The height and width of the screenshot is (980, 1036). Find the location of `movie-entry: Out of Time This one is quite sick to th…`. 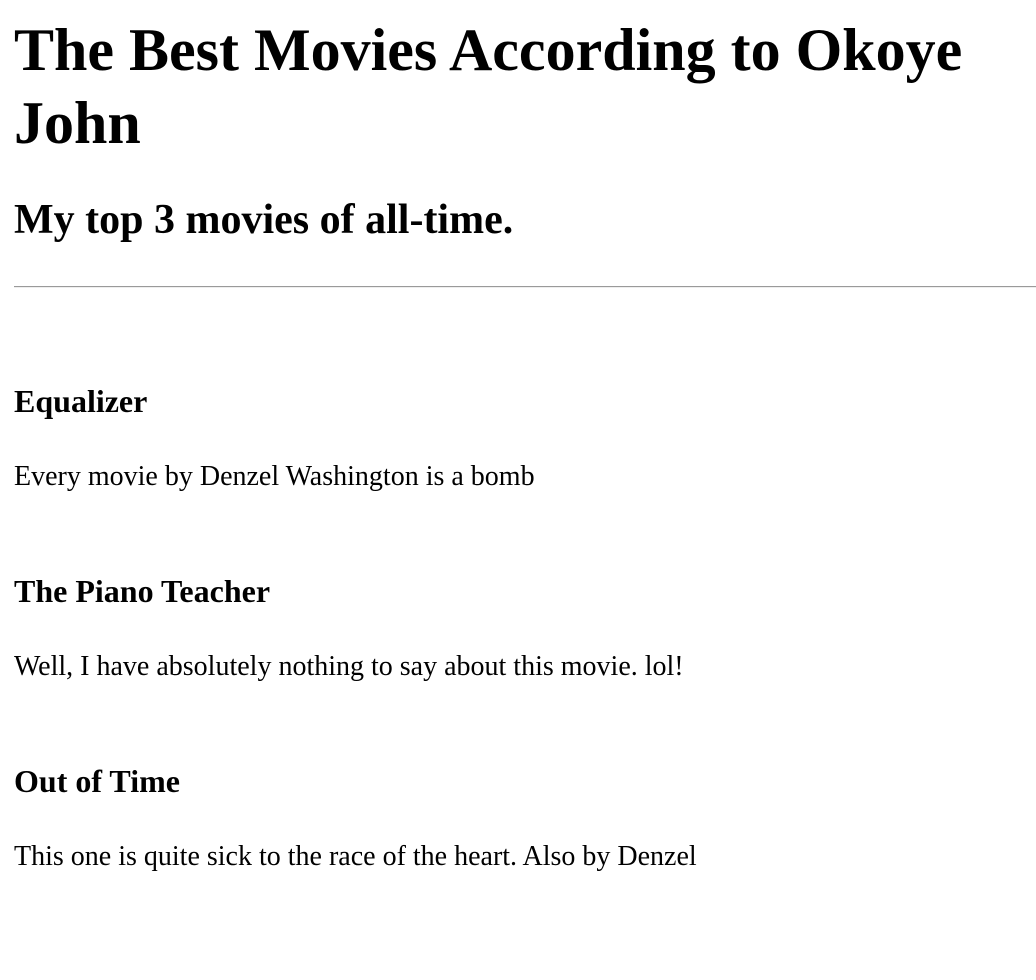

movie-entry: Out of Time This one is quite sick to th… is located at coordinates (525, 817).